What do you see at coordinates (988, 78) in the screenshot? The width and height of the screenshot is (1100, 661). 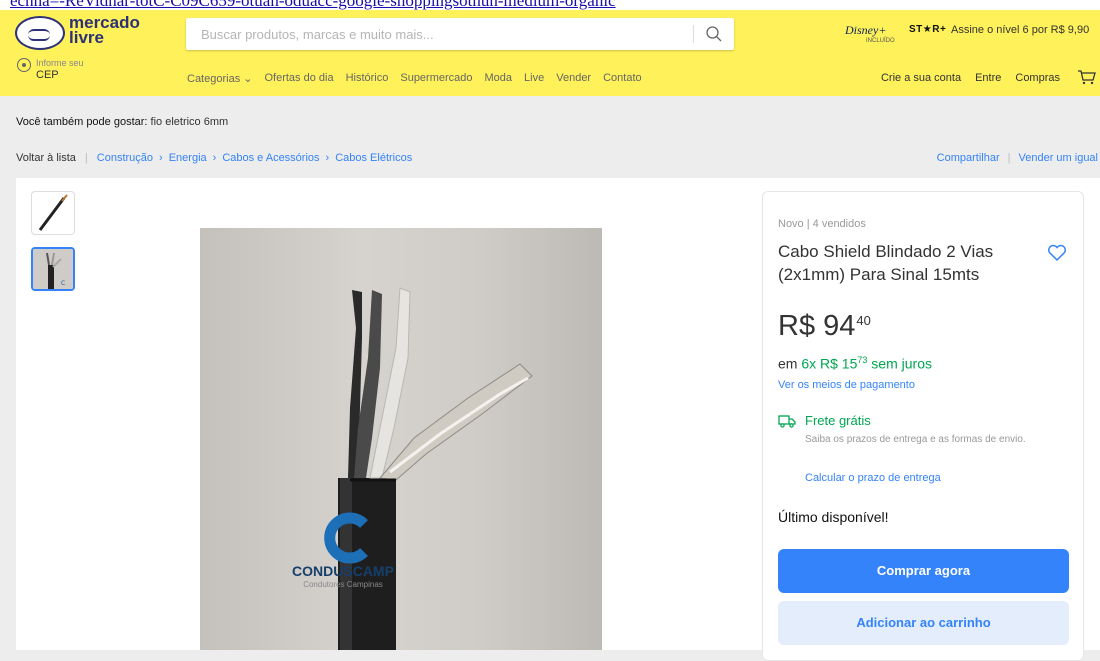 I see `login-link: Entre` at bounding box center [988, 78].